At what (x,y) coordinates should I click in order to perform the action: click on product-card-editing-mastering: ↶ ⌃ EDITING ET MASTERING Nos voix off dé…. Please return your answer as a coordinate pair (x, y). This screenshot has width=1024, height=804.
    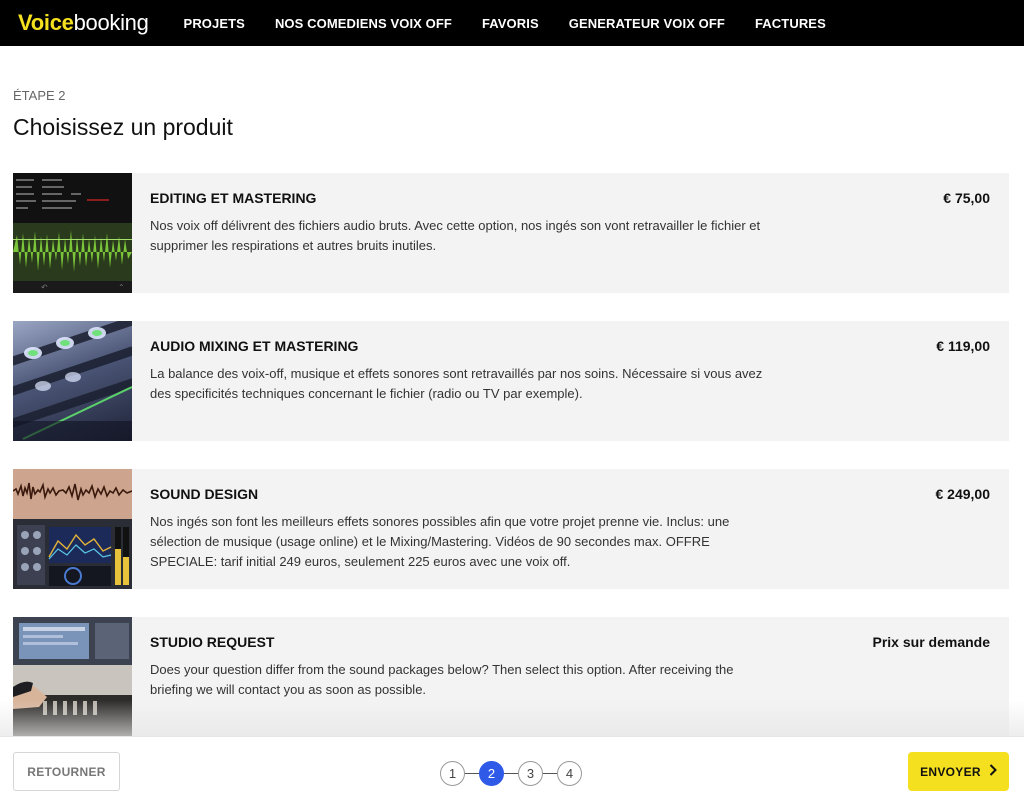
    Looking at the image, I should click on (511, 233).